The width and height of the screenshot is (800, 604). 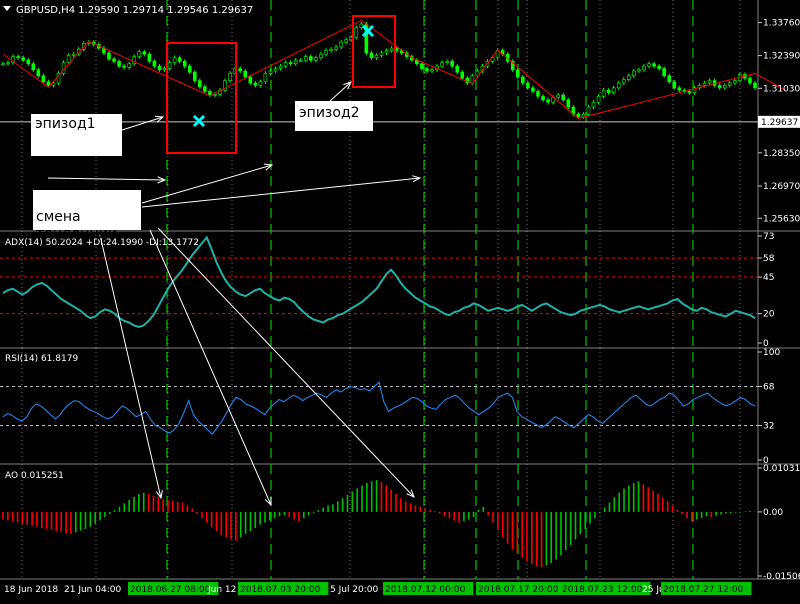 What do you see at coordinates (201, 98) in the screenshot?
I see `episode1-box` at bounding box center [201, 98].